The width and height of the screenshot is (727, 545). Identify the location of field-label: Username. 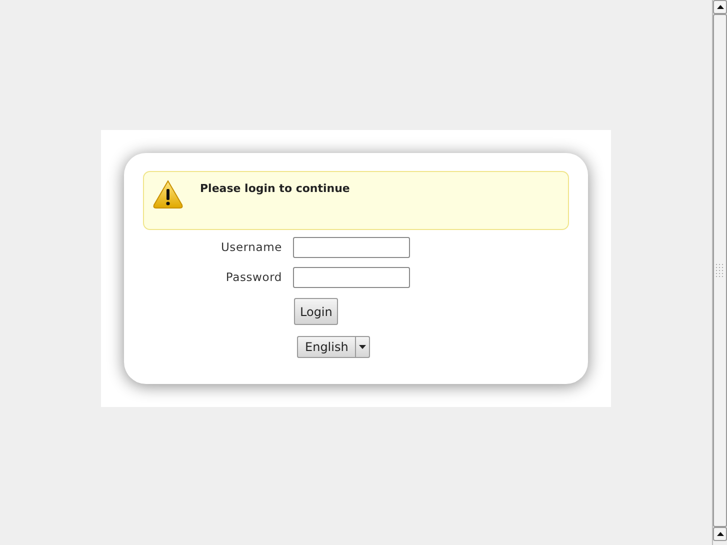
(251, 247).